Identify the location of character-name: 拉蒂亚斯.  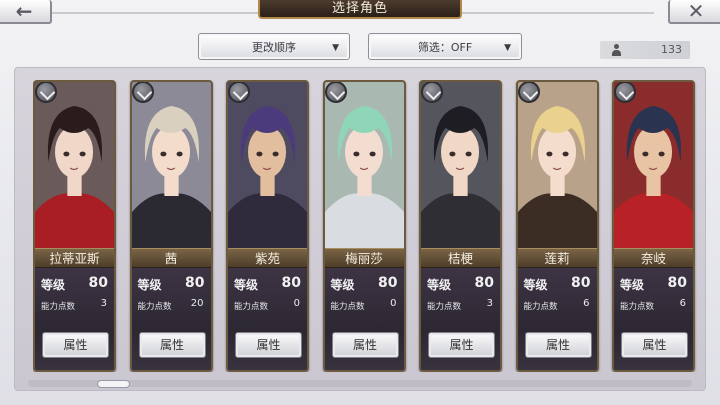
(74, 258).